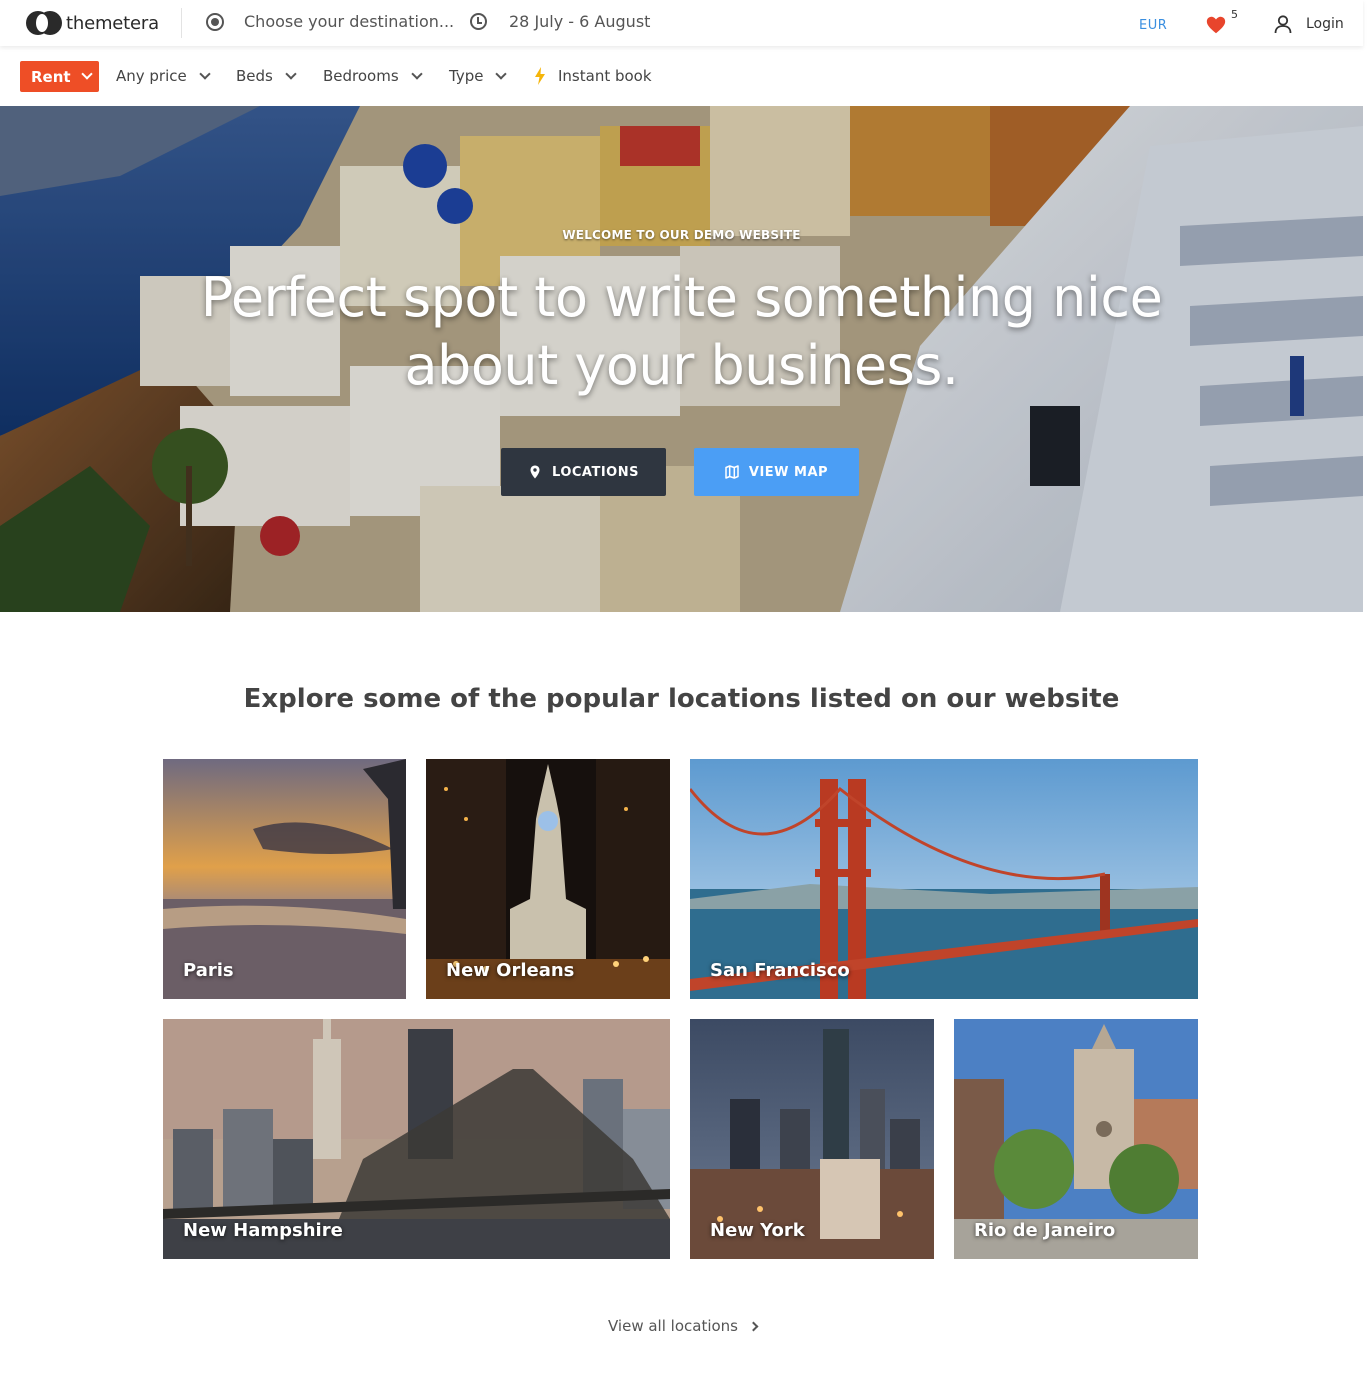  What do you see at coordinates (540, 76) in the screenshot?
I see `lightning-icon` at bounding box center [540, 76].